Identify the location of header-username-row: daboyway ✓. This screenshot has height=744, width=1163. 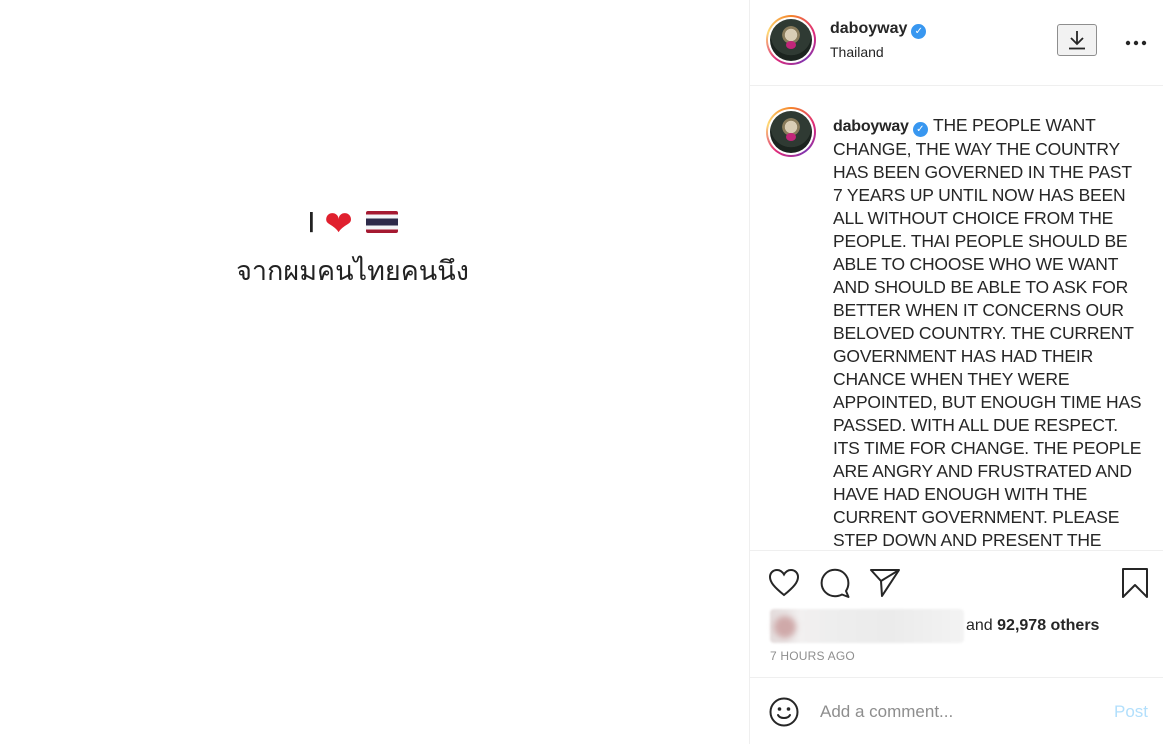
(878, 29).